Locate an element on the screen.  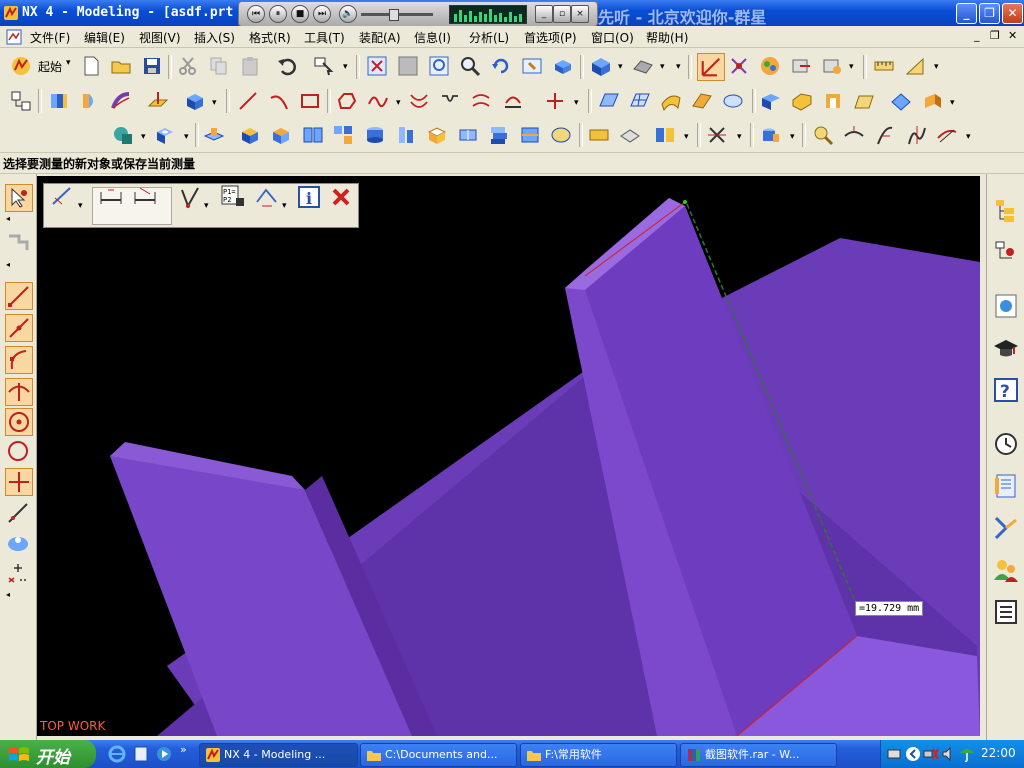
info-icon: i is located at coordinates (309, 197).